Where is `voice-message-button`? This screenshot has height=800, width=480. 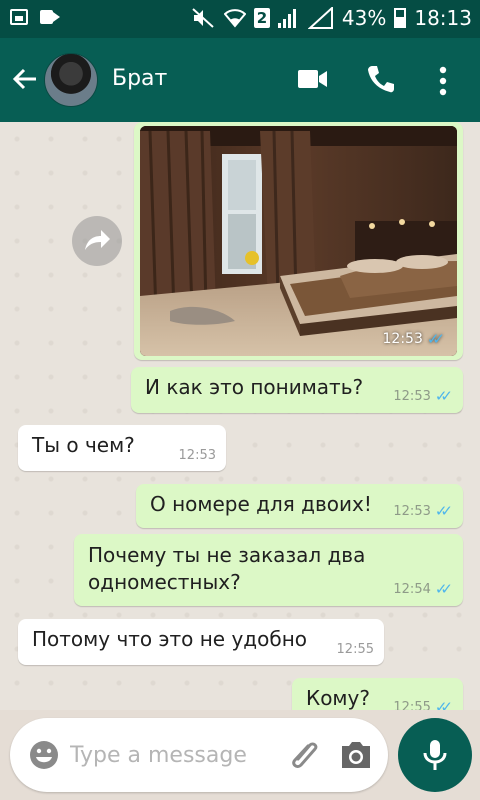 voice-message-button is located at coordinates (435, 755).